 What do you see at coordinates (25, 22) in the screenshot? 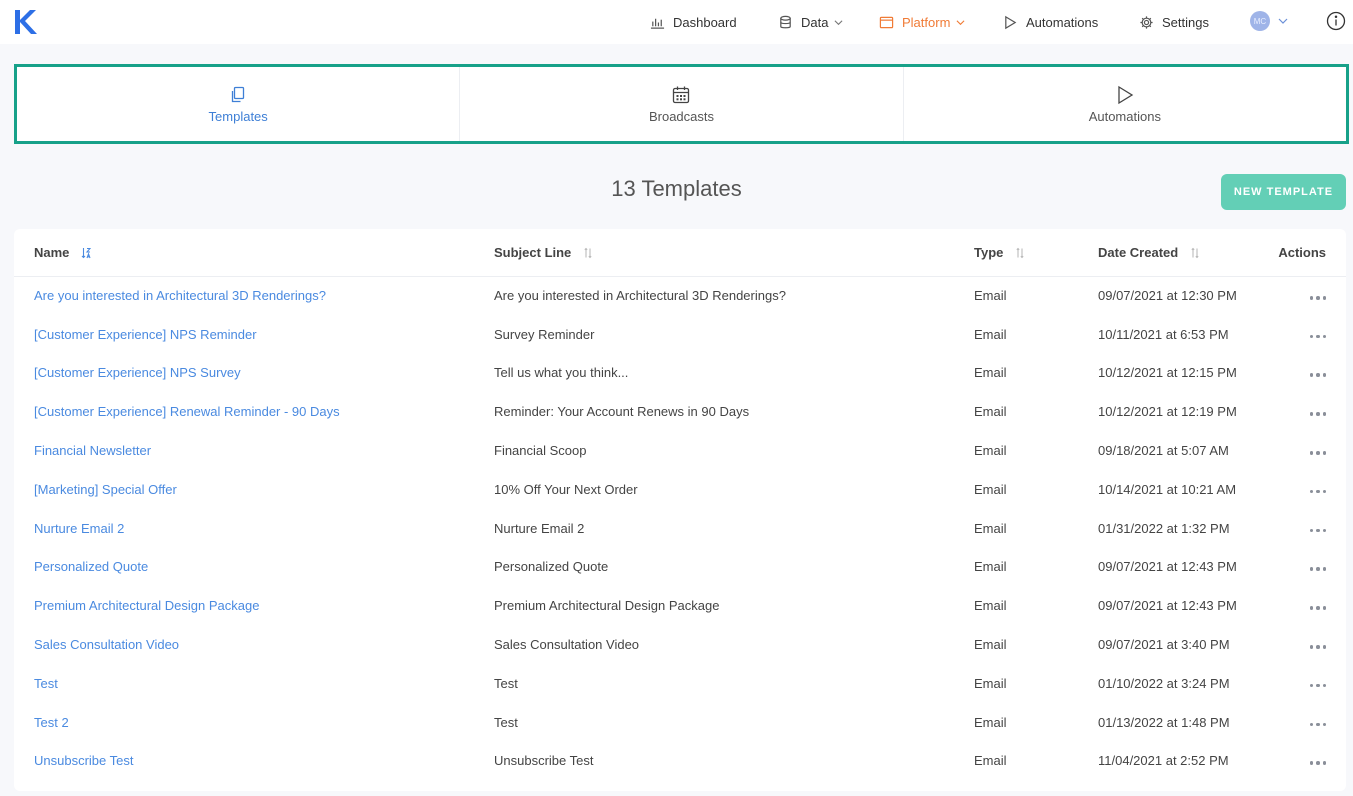
I see `app-logo` at bounding box center [25, 22].